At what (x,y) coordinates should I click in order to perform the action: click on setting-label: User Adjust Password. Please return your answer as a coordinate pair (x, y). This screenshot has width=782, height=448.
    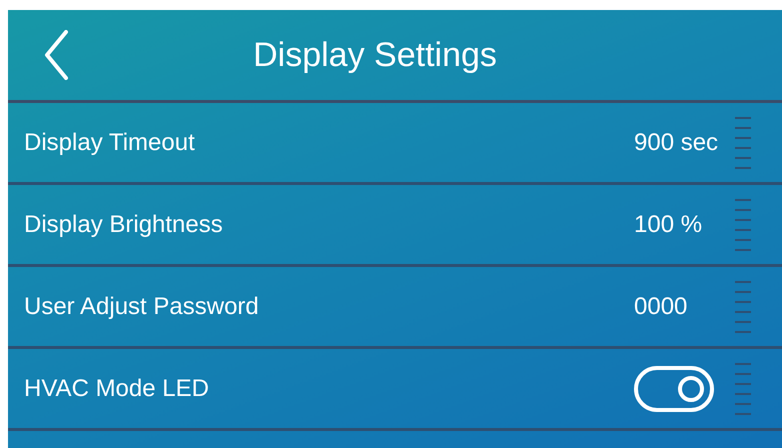
    Looking at the image, I should click on (142, 307).